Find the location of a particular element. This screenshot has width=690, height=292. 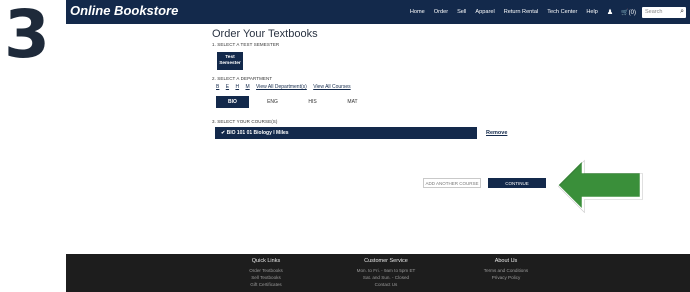

footer-link-contact-us: Contact Us is located at coordinates (386, 284).